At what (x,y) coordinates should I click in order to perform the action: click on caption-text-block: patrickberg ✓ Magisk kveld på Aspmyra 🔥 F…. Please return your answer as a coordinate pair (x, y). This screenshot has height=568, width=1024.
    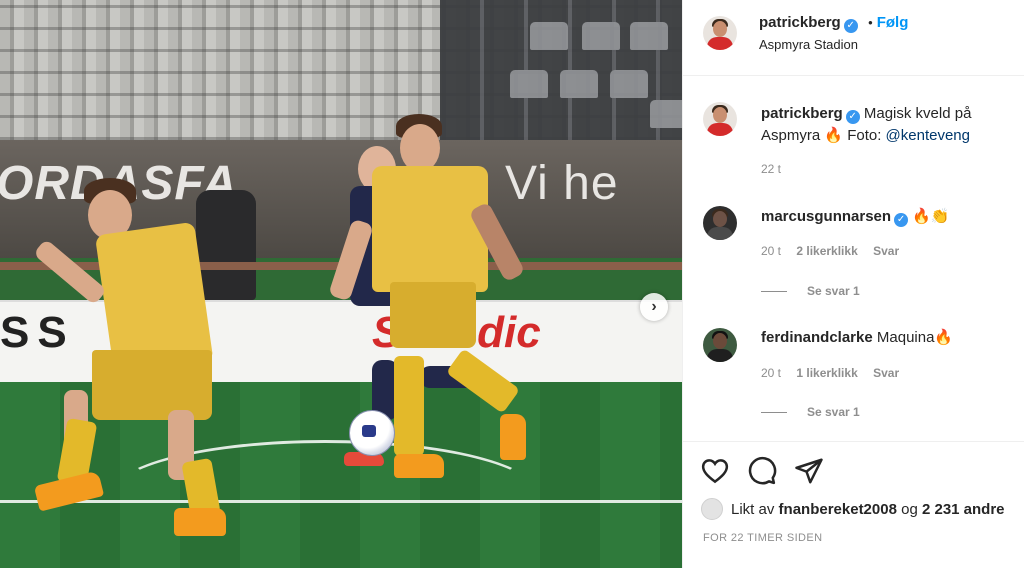
    Looking at the image, I should click on (886, 125).